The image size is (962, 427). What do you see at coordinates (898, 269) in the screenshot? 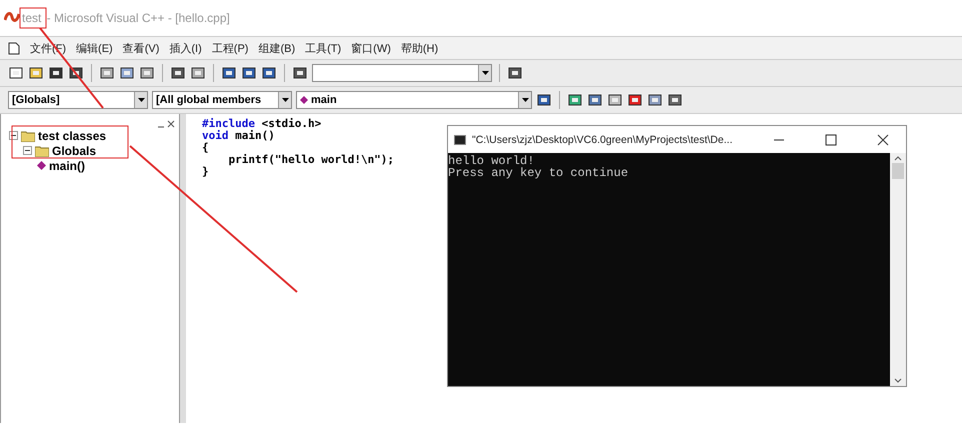
I see `scrollbar` at bounding box center [898, 269].